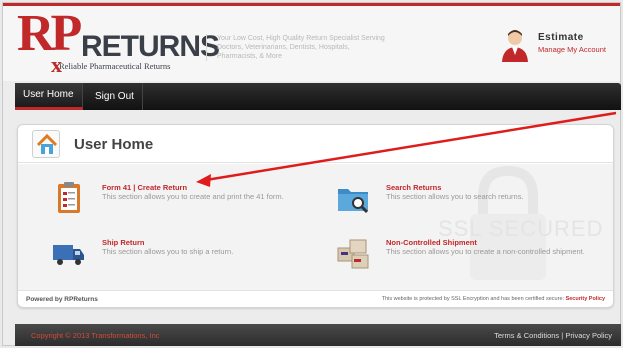  Describe the element at coordinates (585, 299) in the screenshot. I see `security-policy-link: Security Policy` at that location.